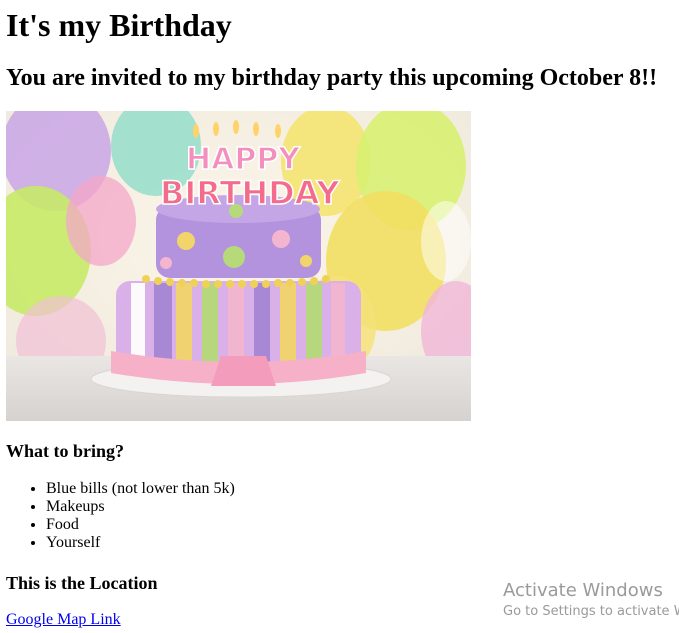  I want to click on location-heading: This is the Location, so click(82, 583).